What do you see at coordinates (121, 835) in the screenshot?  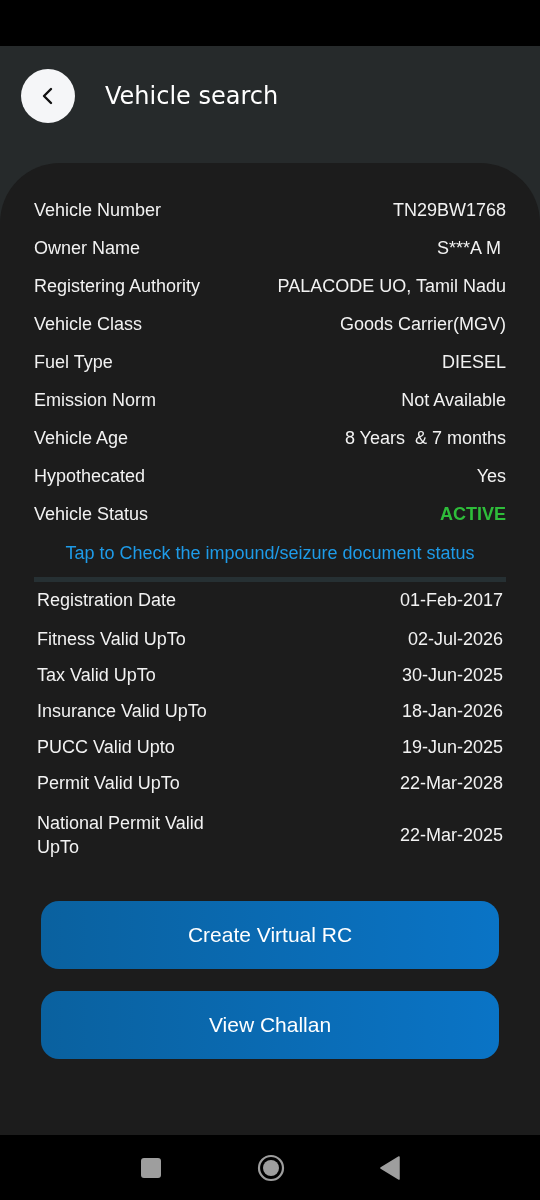 I see `field-label: National Permit Valid UpTo` at bounding box center [121, 835].